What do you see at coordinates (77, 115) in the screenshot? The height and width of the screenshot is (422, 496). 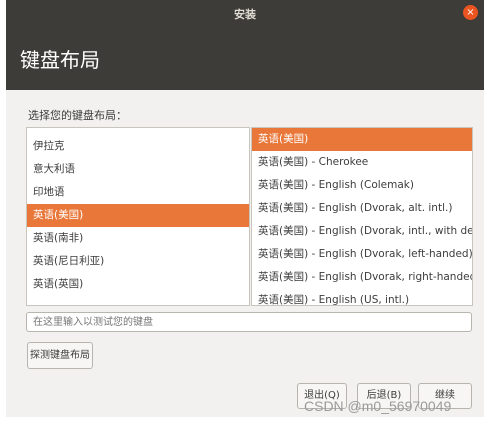 I see `layout-prompt: 选择您的键盘布局：` at bounding box center [77, 115].